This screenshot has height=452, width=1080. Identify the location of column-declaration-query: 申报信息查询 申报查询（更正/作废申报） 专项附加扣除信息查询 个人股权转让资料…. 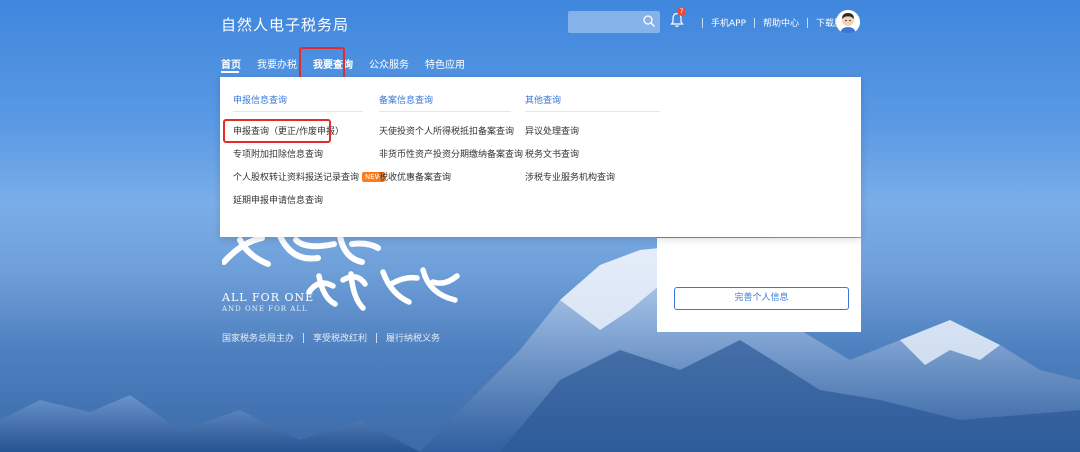
(309, 147).